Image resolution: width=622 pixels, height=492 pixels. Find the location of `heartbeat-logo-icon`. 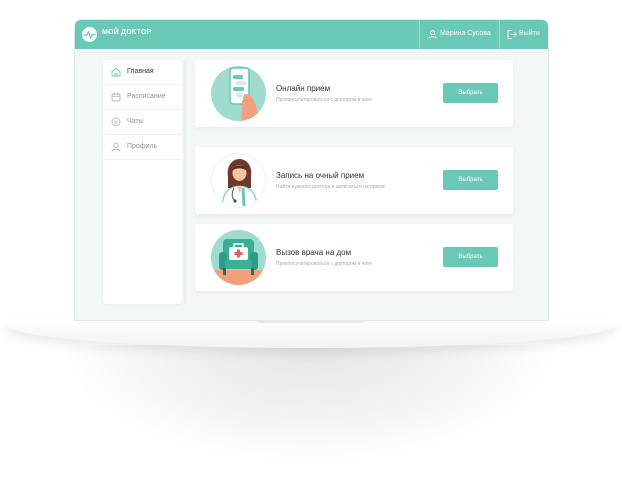

heartbeat-logo-icon is located at coordinates (89, 34).